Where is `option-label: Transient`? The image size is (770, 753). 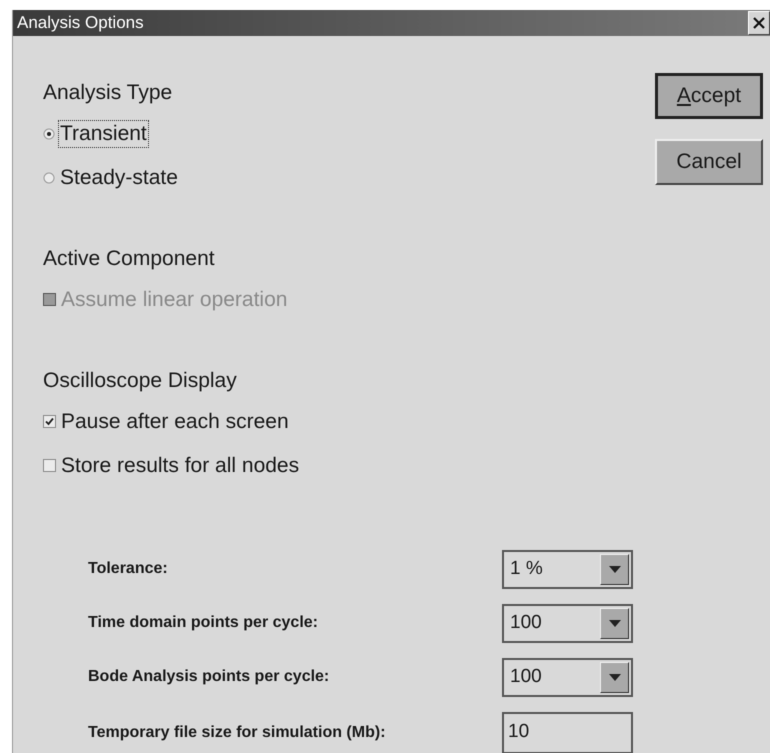
option-label: Transient is located at coordinates (103, 134).